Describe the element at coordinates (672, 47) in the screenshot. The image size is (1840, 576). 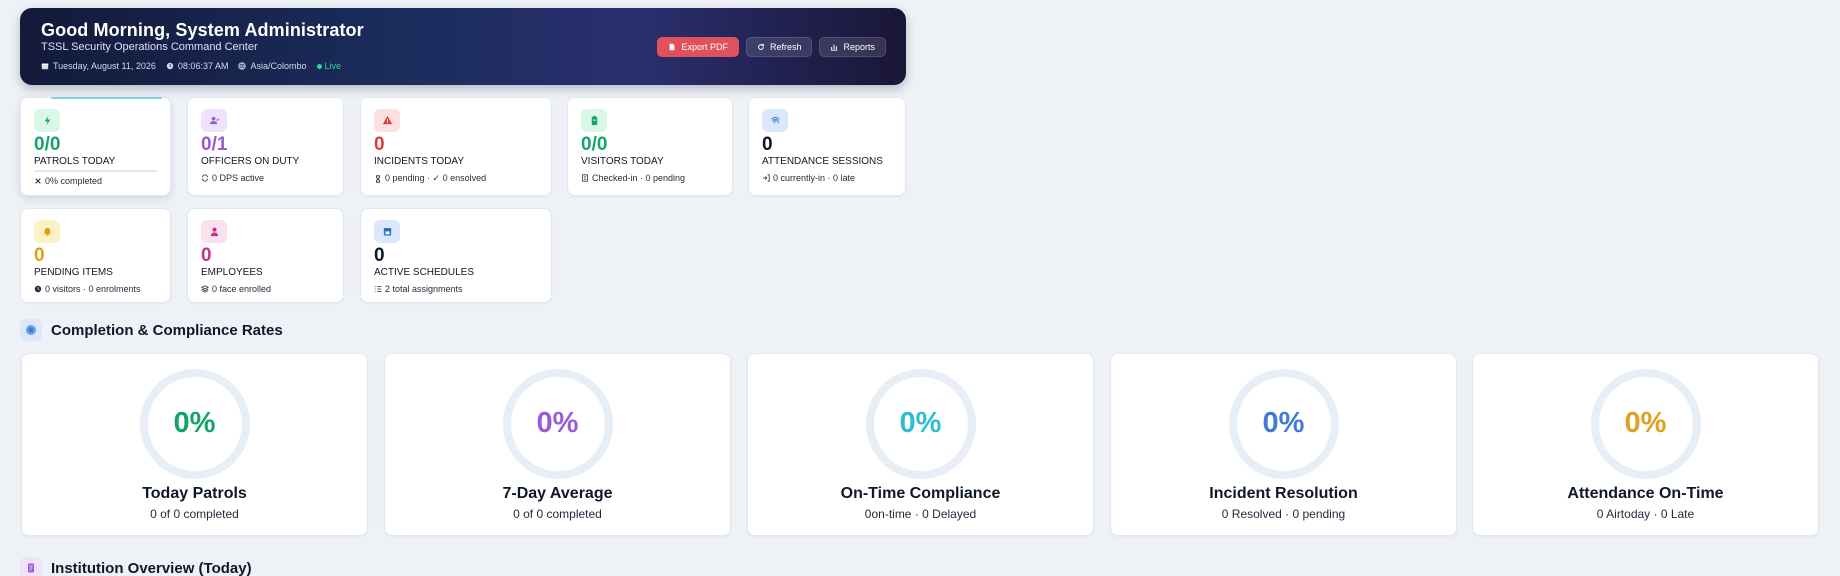
I see `file-icon` at that location.